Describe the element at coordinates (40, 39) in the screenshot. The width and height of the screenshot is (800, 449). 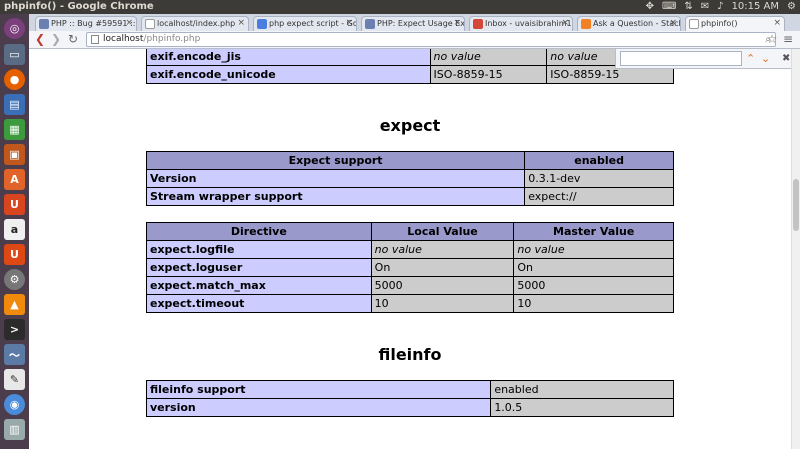
I see `back-icon: ❮` at that location.